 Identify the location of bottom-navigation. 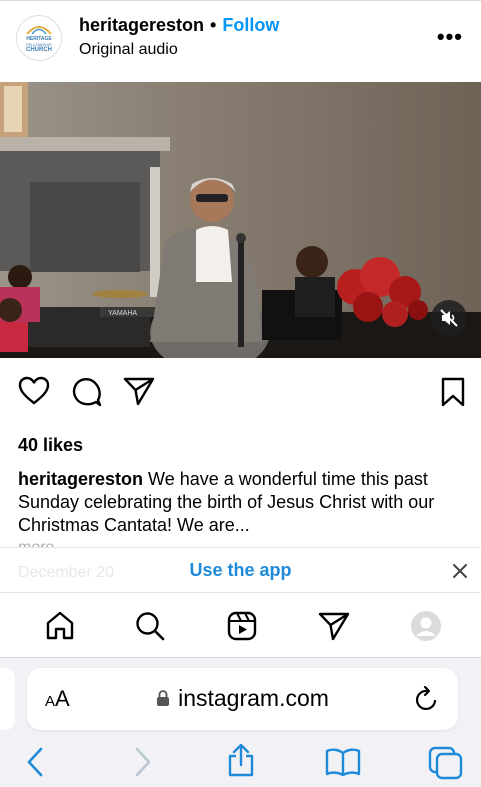
(240, 626).